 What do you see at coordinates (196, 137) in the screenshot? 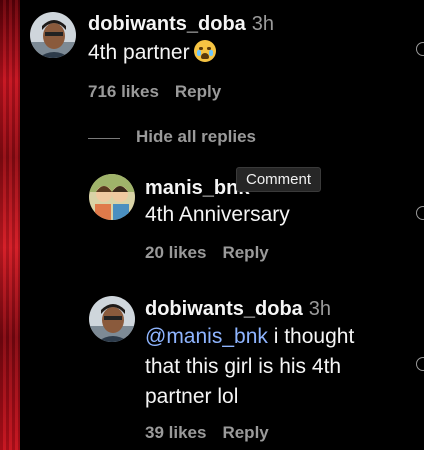
I see `hide-replies-label: Hide all replies` at bounding box center [196, 137].